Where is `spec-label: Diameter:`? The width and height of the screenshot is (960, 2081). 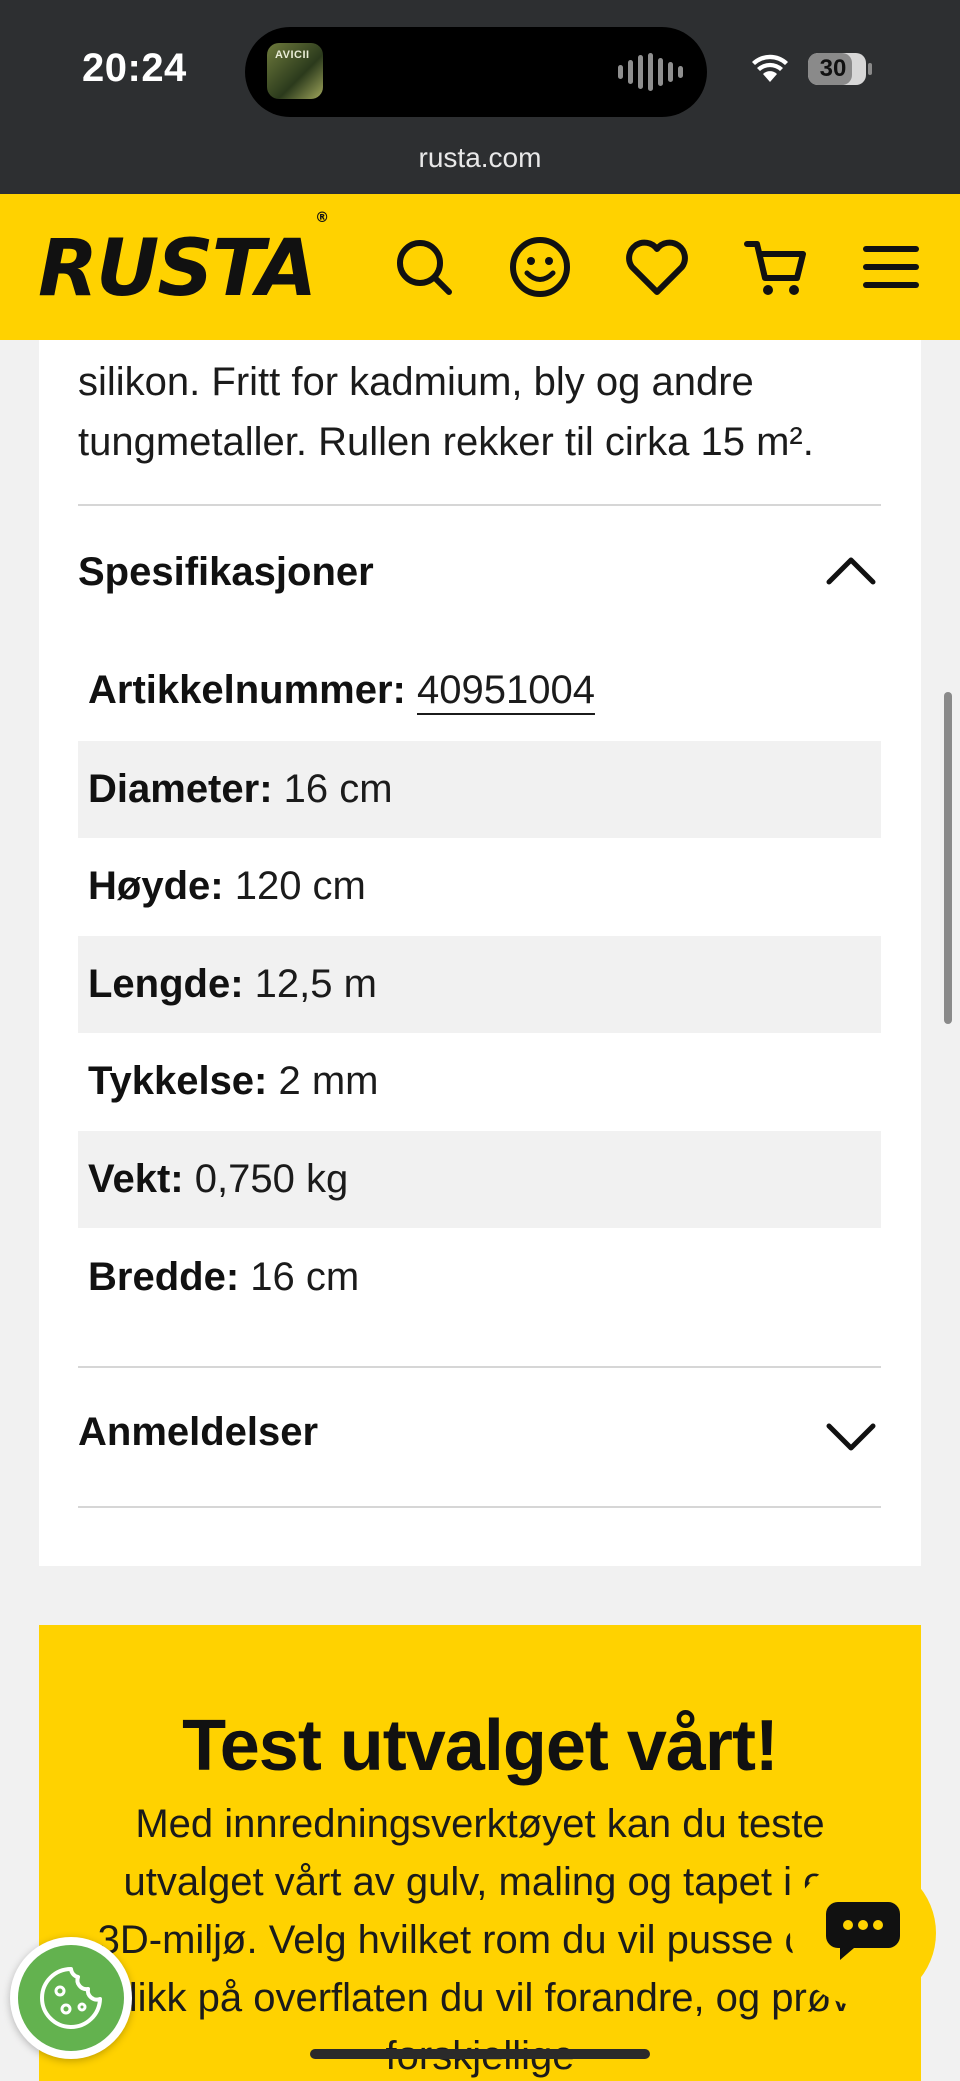 spec-label: Diameter: is located at coordinates (180, 789).